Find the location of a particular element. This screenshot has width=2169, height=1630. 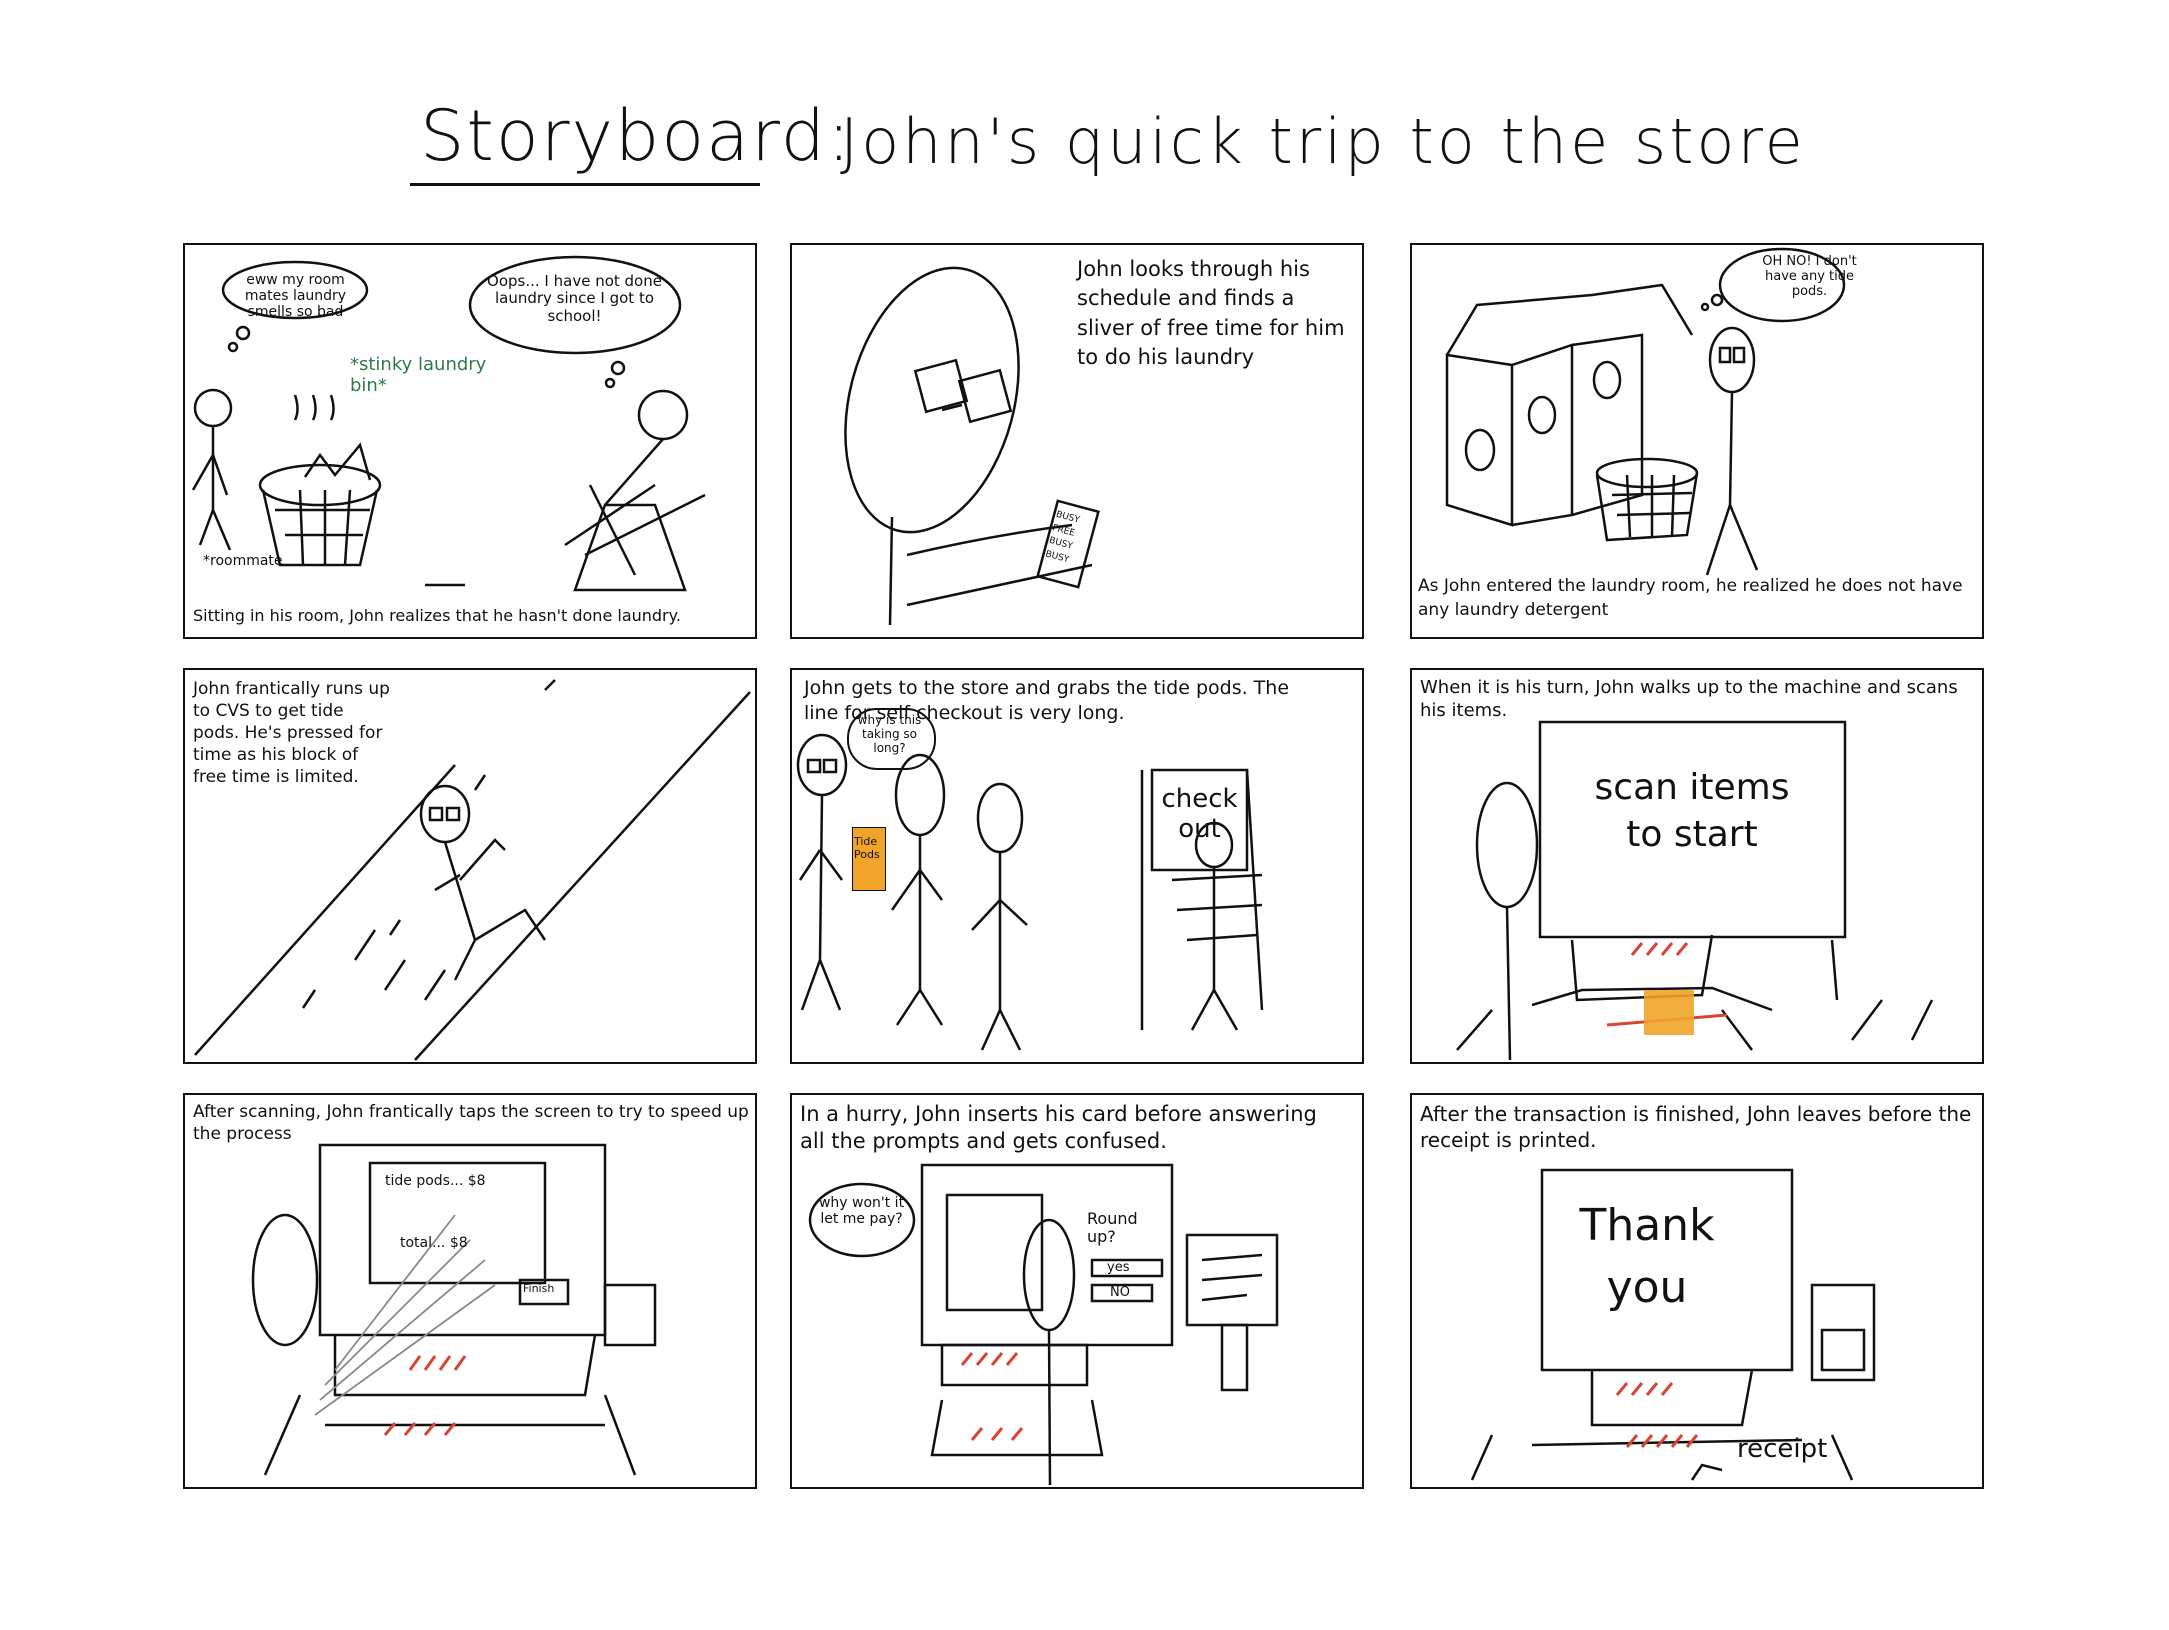

tide-pods-label: Tide Pods is located at coordinates (867, 848).